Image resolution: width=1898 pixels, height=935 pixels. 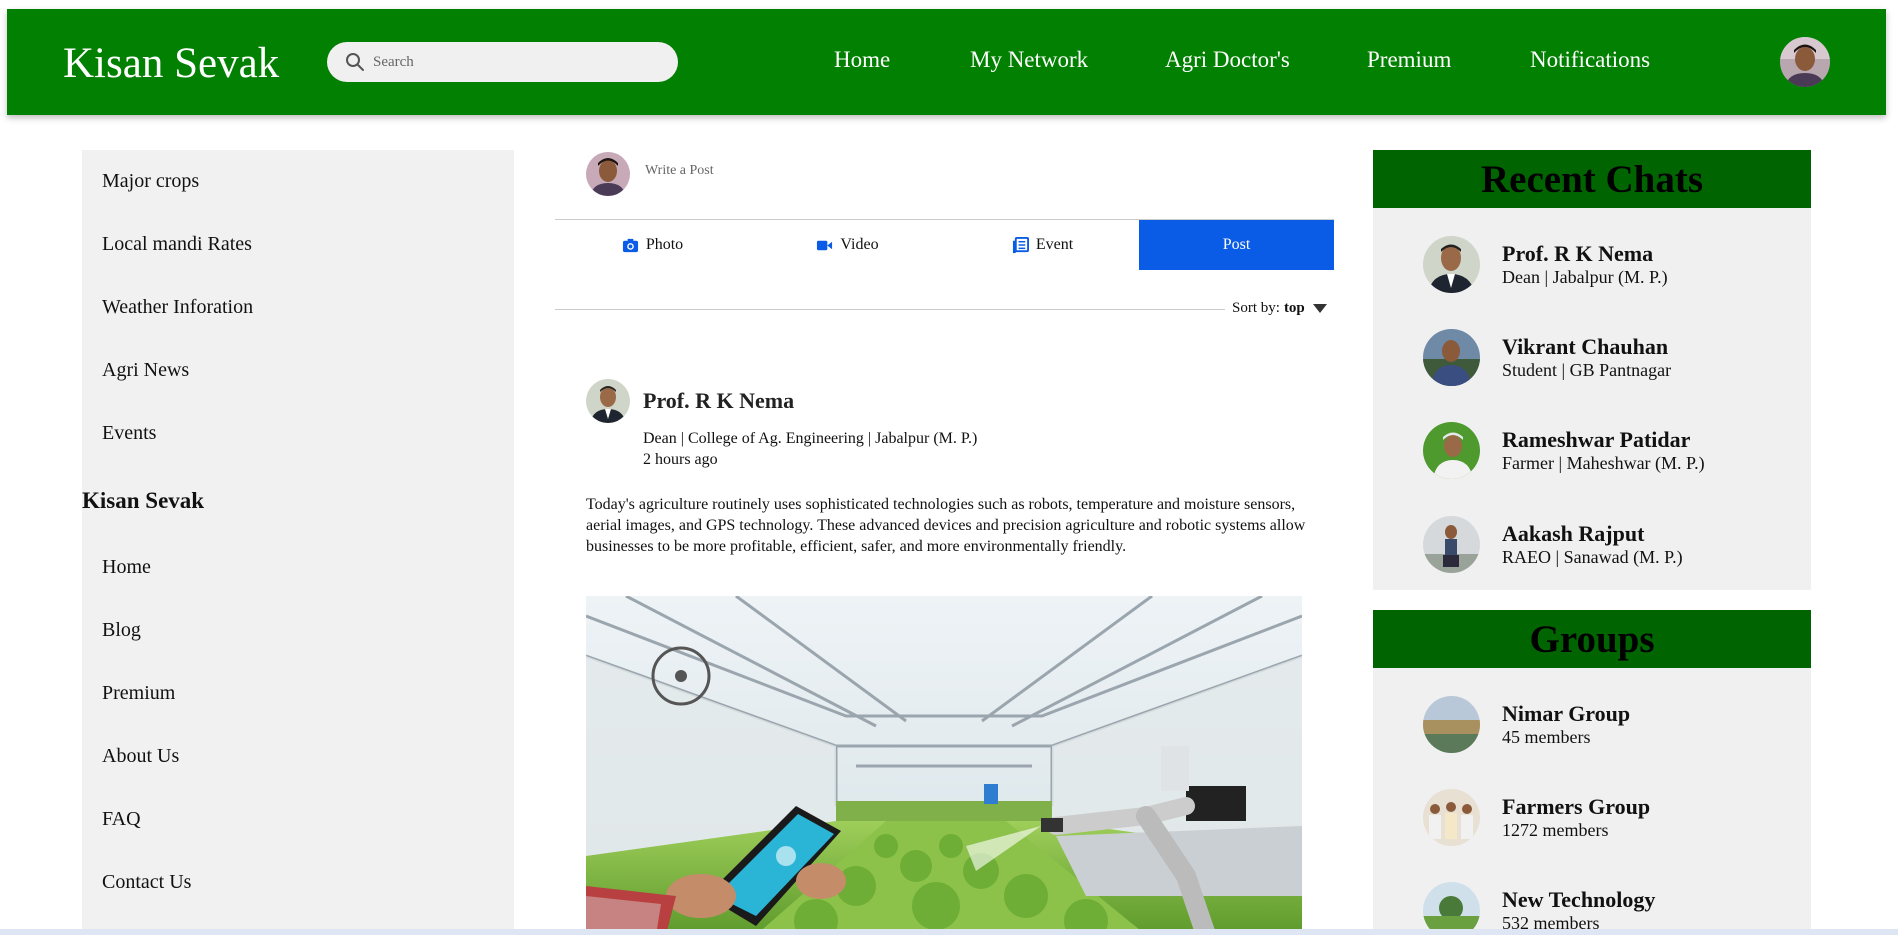 What do you see at coordinates (1585, 276) in the screenshot?
I see `chat-subtitle: Dean | Jabalpur (M. P.)` at bounding box center [1585, 276].